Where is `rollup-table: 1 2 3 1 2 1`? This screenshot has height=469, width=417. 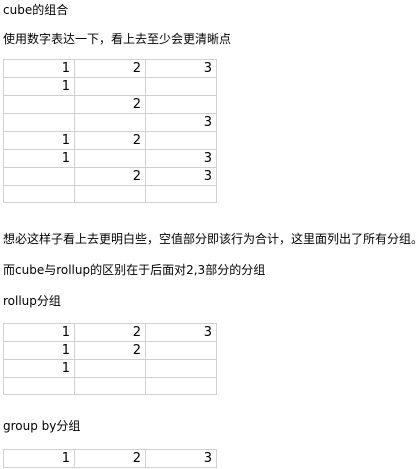 rollup-table: 1 2 3 1 2 1 is located at coordinates (110, 359).